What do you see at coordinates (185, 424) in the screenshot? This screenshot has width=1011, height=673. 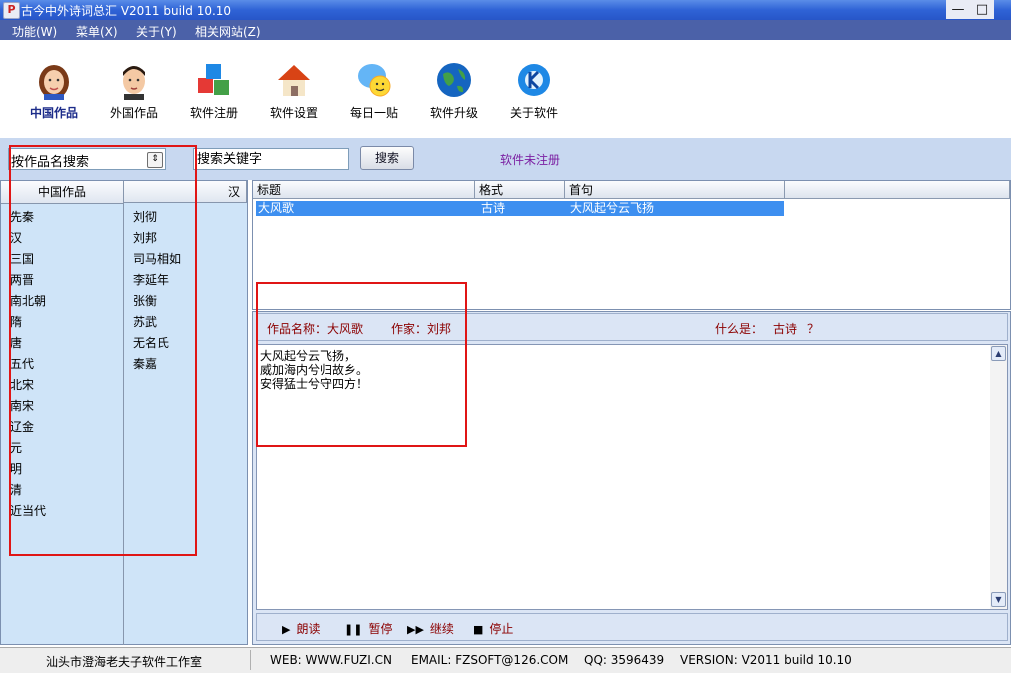 I see `poet-list: 刘彻 刘邦 司马相如 李延年 张衡 苏武 无名氏 秦嘉` at bounding box center [185, 424].